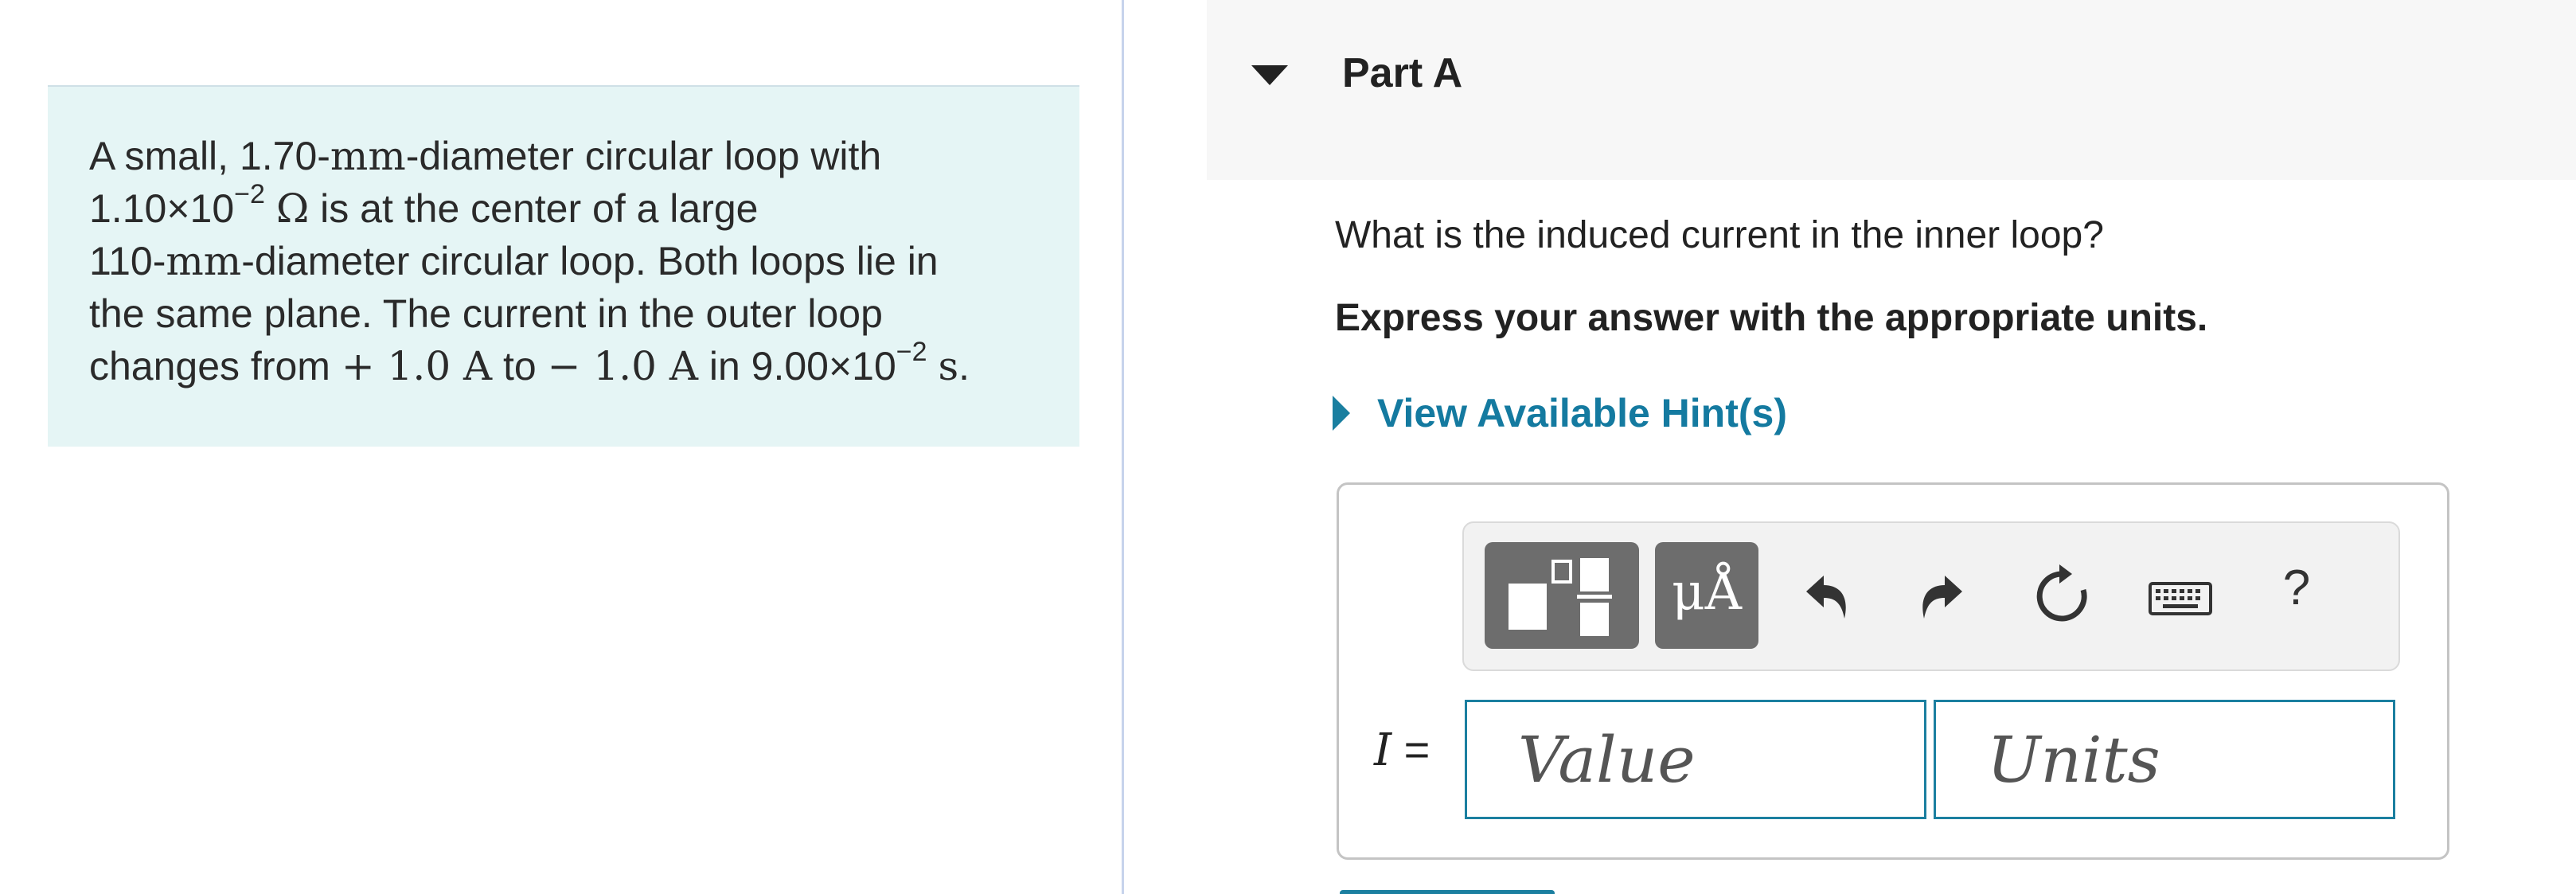 This screenshot has width=2576, height=894. Describe the element at coordinates (127, 261) in the screenshot. I see `large-loop-diameter-value: 110-` at that location.